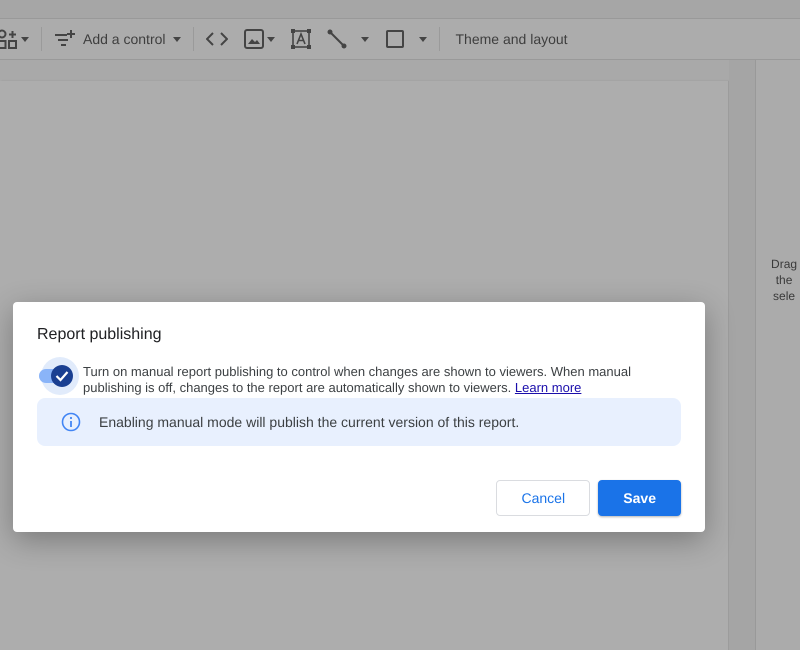 This screenshot has height=650, width=800. Describe the element at coordinates (9, 39) in the screenshot. I see `components-icon` at that location.